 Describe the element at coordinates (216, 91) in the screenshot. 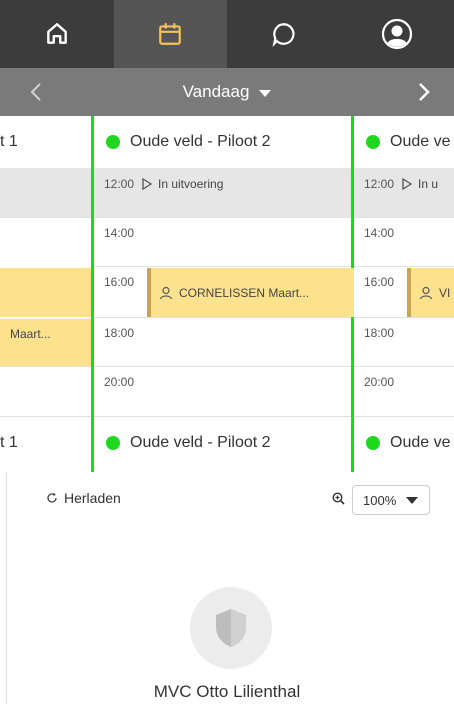

I see `date-label: Vandaag` at that location.